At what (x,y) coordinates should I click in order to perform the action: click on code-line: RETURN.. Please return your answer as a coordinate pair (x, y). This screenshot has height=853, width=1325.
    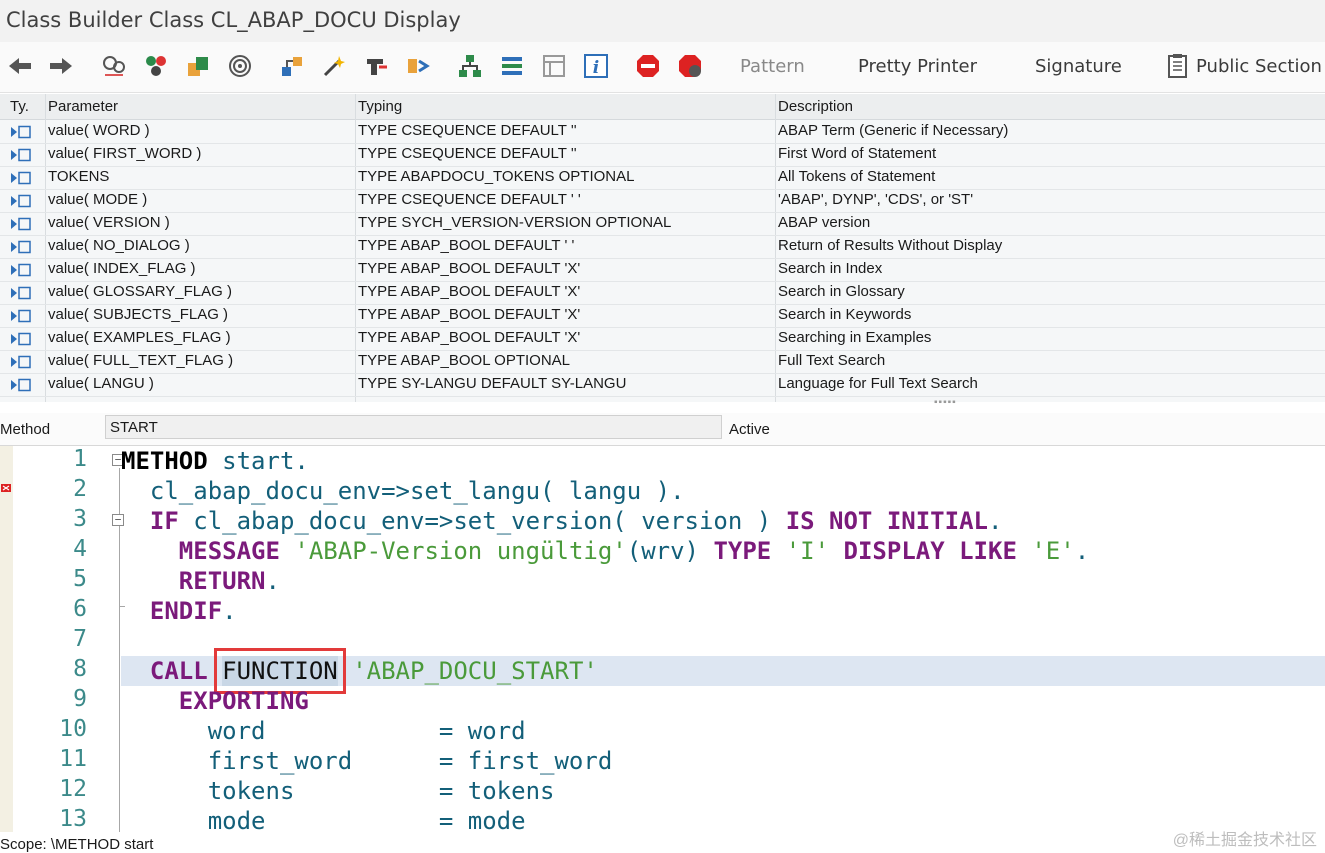
    Looking at the image, I should click on (723, 581).